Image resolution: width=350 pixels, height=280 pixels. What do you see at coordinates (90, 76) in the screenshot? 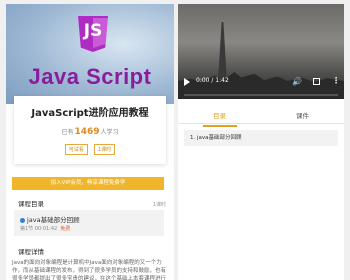
I see `banner-text: Java Script` at bounding box center [90, 76].